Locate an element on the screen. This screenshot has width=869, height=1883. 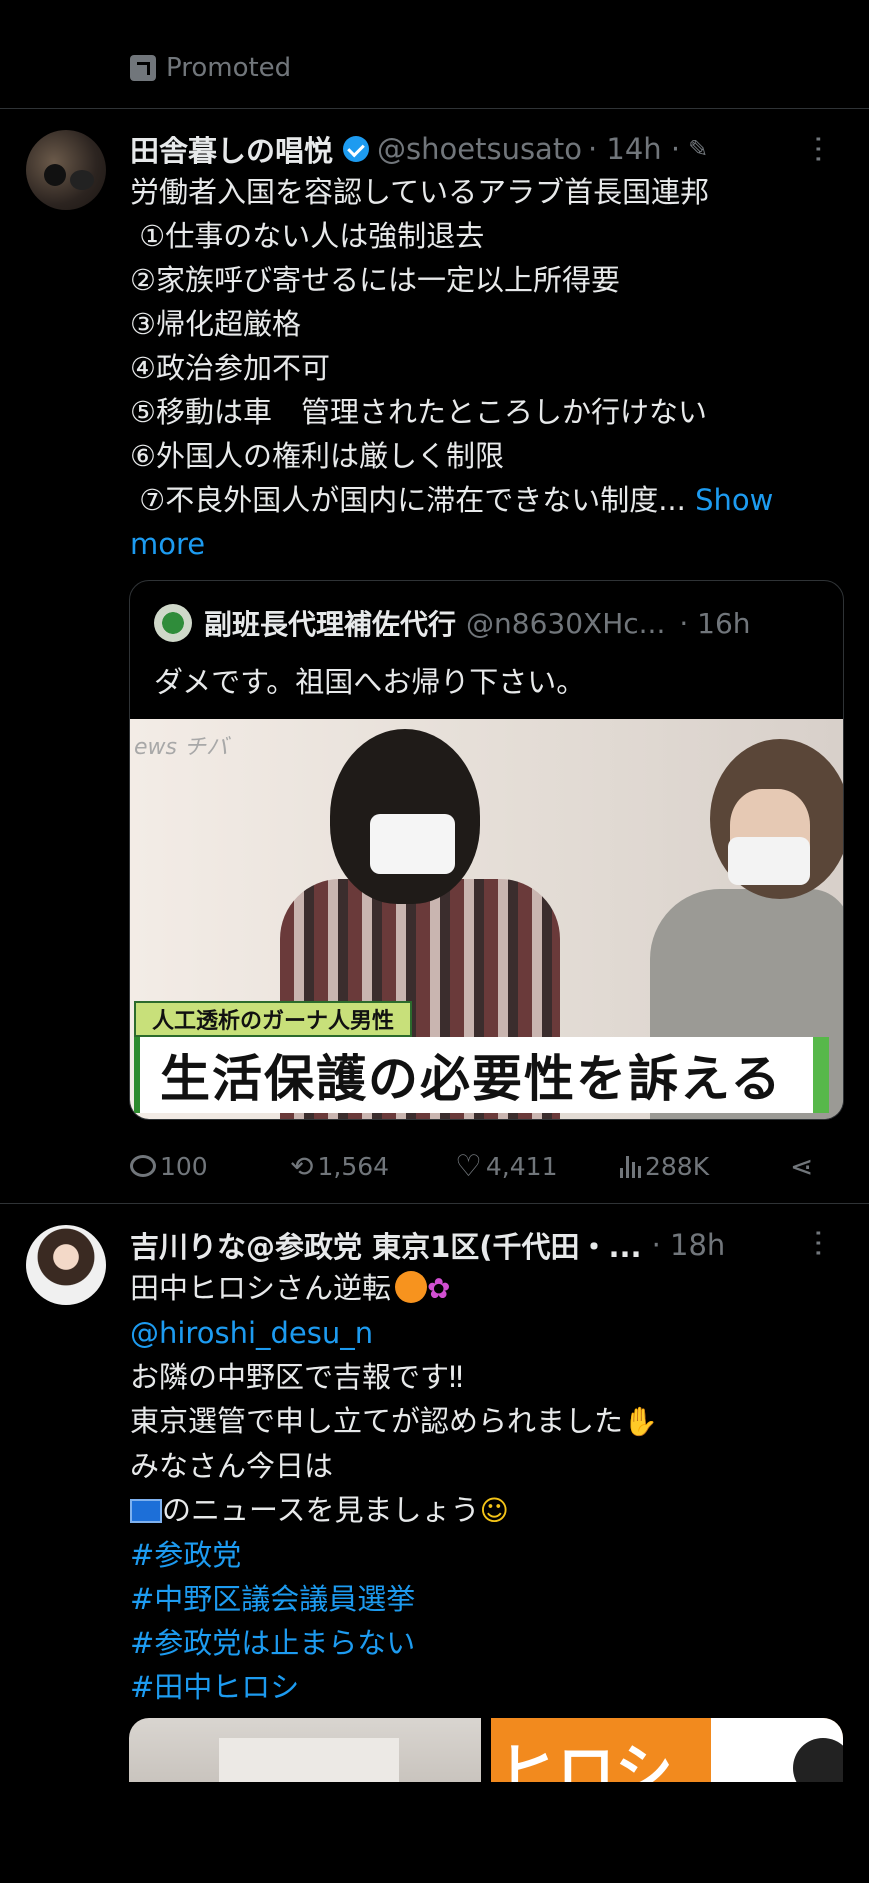
views-count: 288K is located at coordinates (677, 1166).